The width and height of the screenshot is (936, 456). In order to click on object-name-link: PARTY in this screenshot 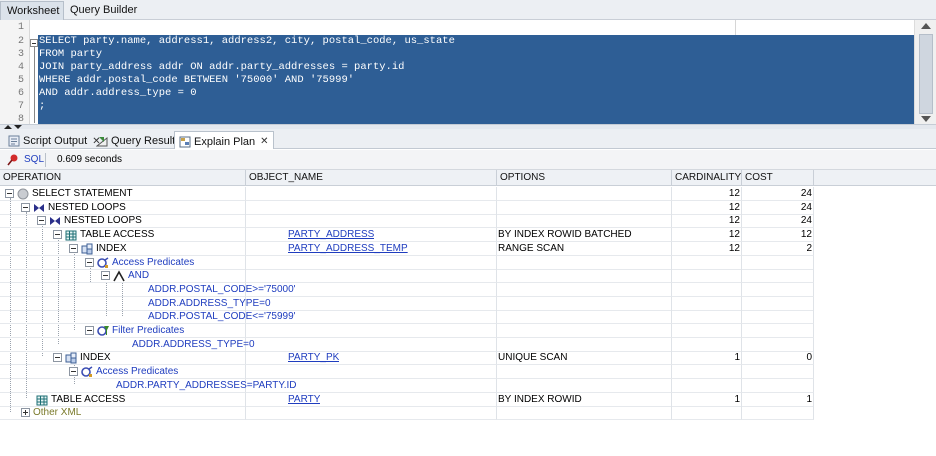, I will do `click(304, 400)`.